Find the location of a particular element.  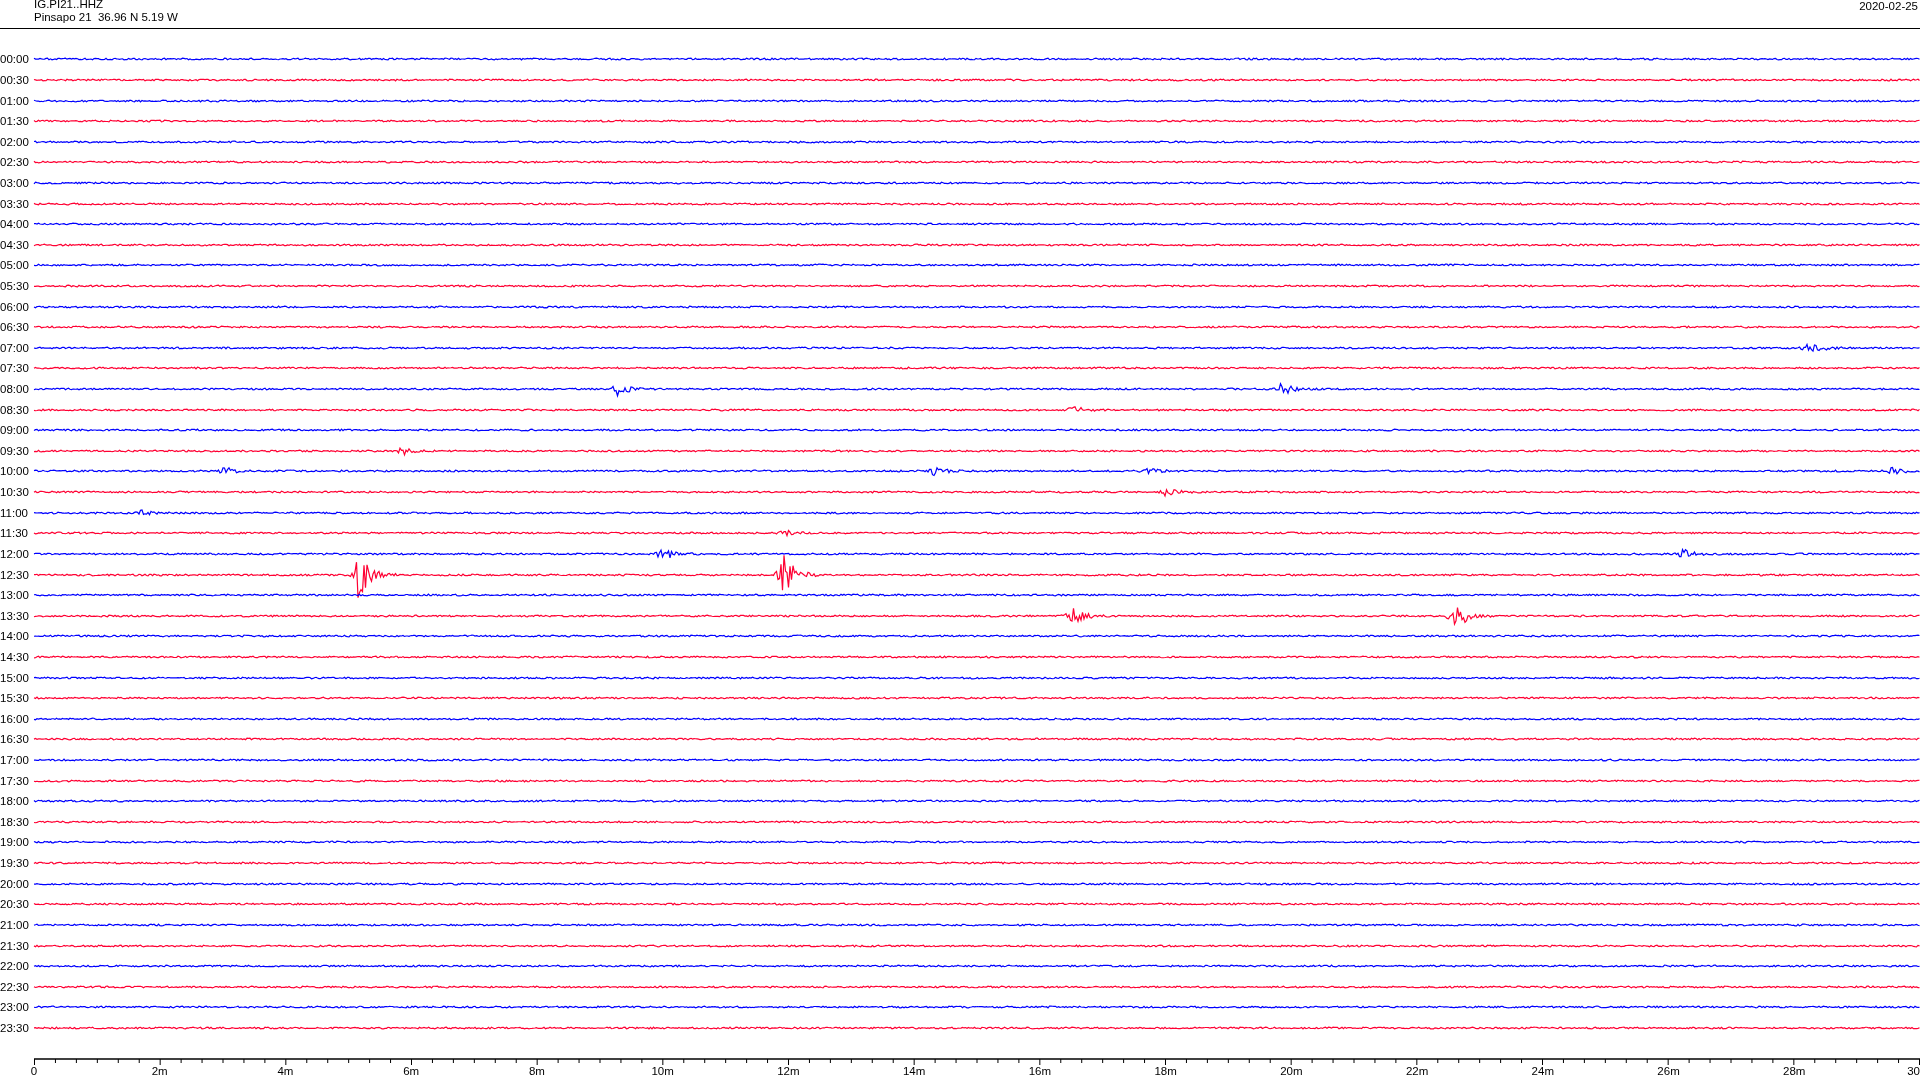

time-label: 16:00 is located at coordinates (15, 718).